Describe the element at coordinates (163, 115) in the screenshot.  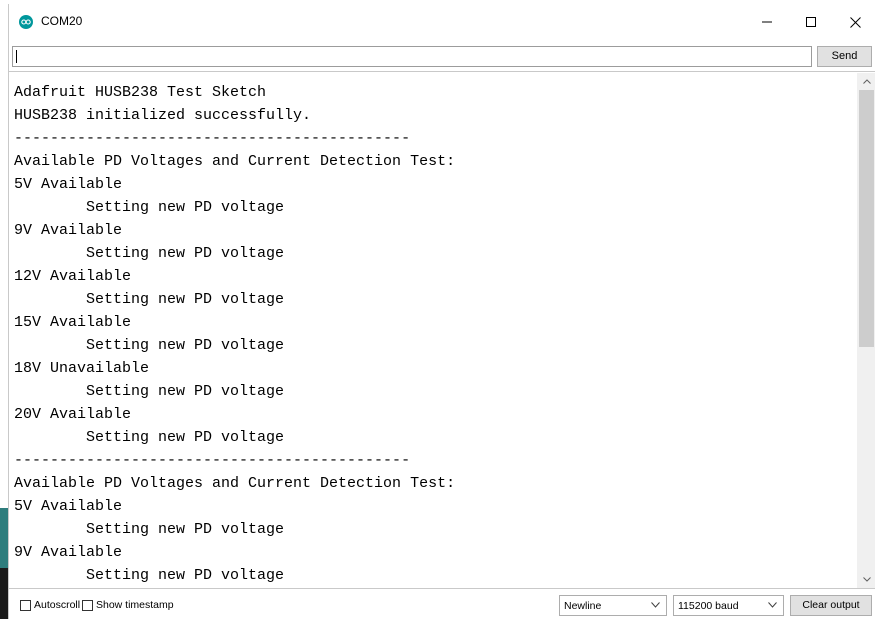
I see `output-line: HUSB238 initialized successfully.` at that location.